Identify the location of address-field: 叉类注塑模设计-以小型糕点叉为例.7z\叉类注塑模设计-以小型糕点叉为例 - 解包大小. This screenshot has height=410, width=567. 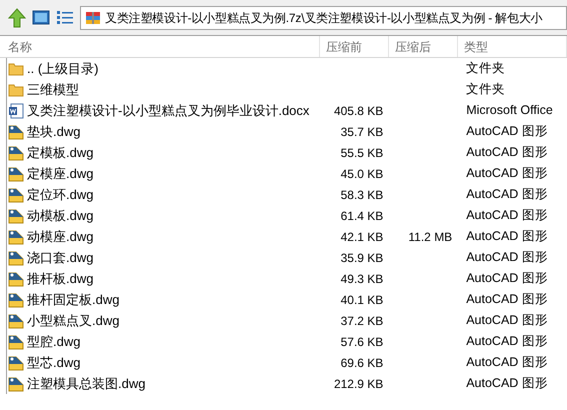
(323, 18).